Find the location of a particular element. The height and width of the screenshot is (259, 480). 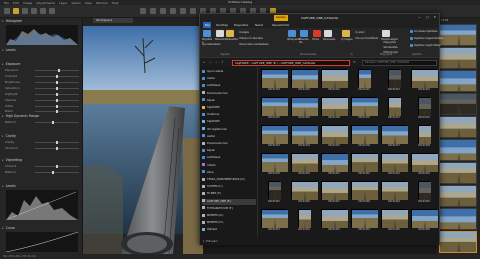

ribbon-button-label: Átnevezés is located at coordinates (329, 40).